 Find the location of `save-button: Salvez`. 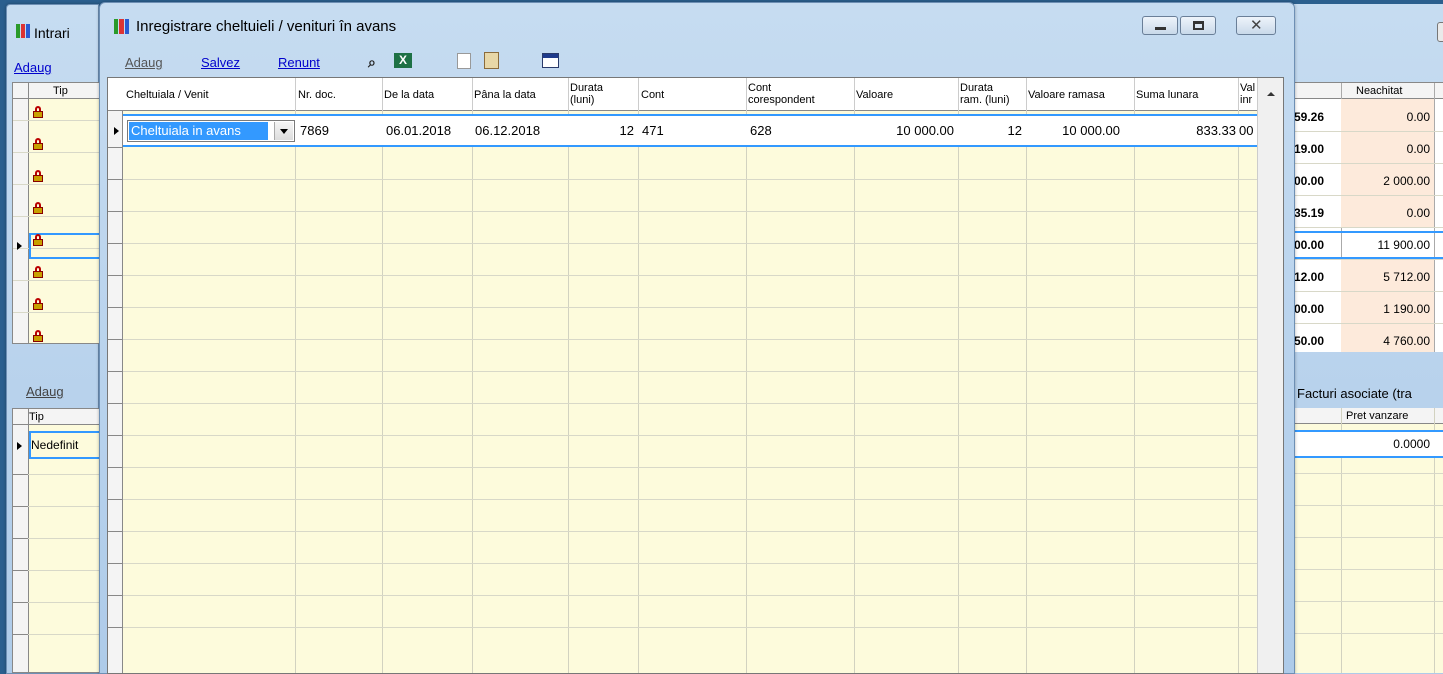

save-button: Salvez is located at coordinates (220, 62).